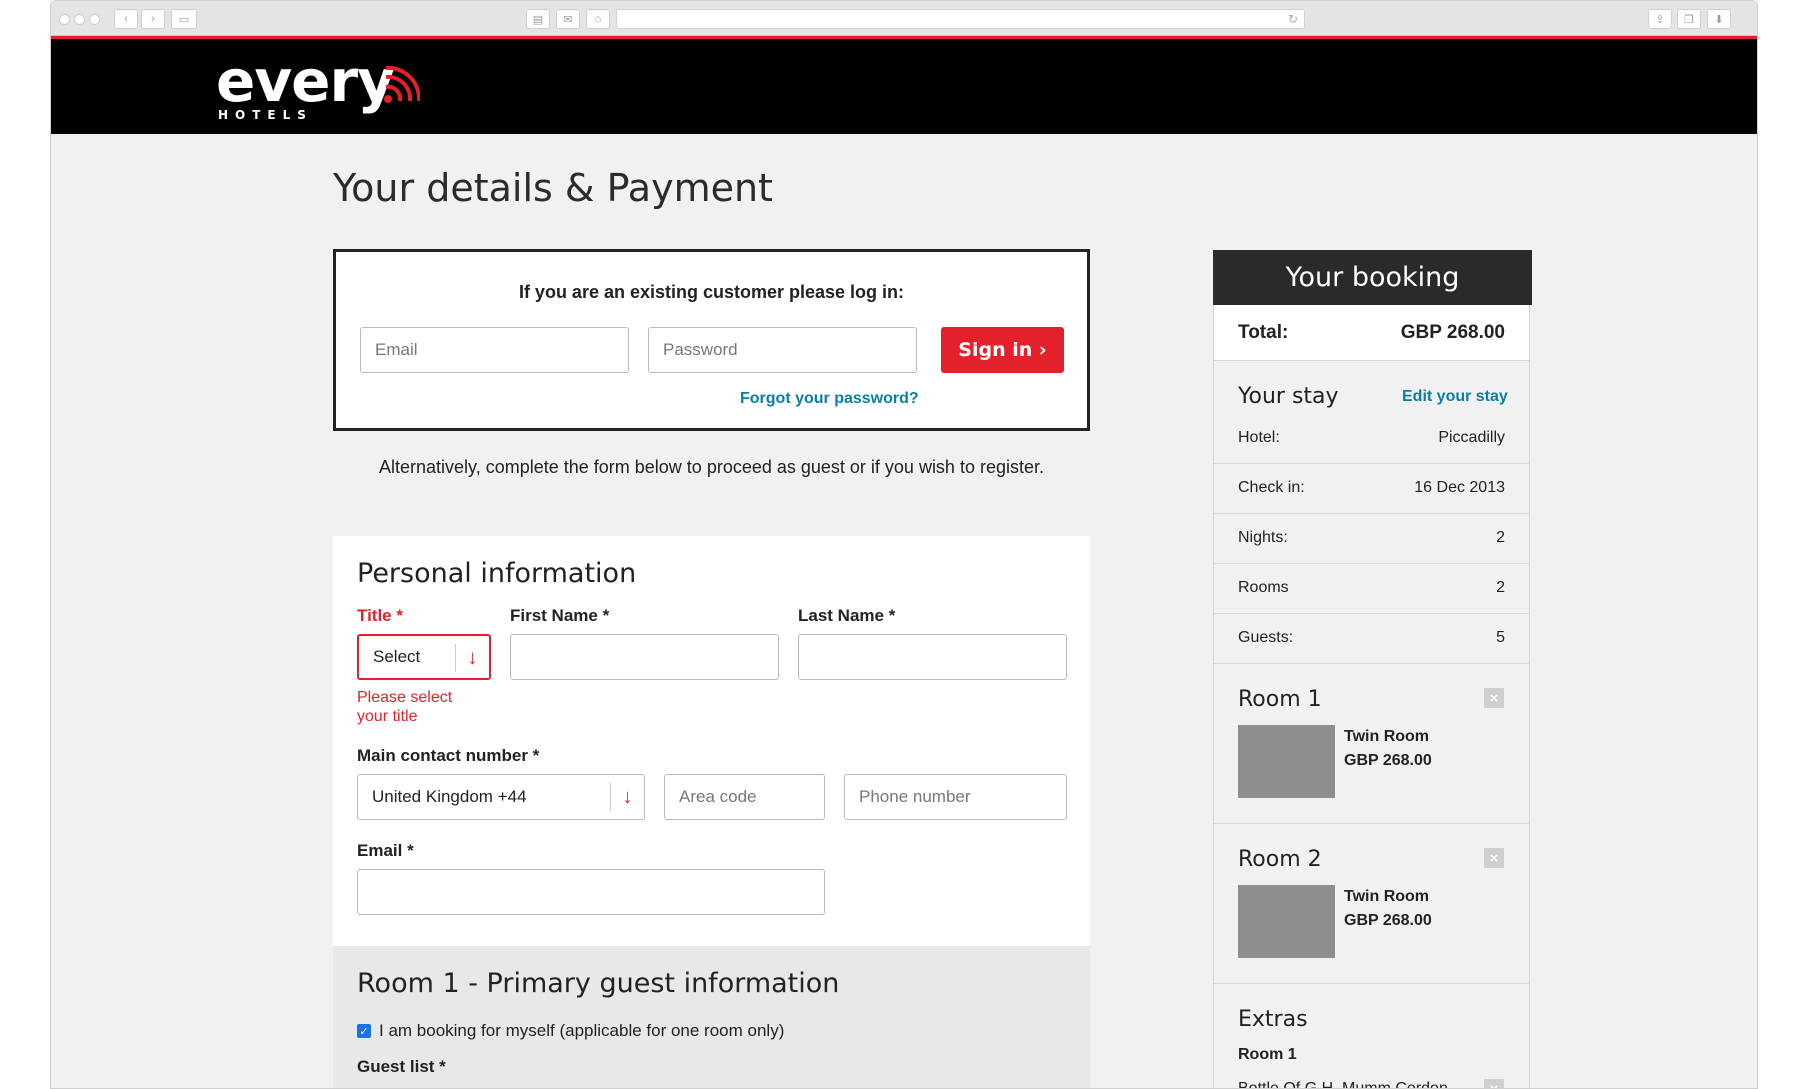  I want to click on room-2-thumbnail, so click(1286, 921).